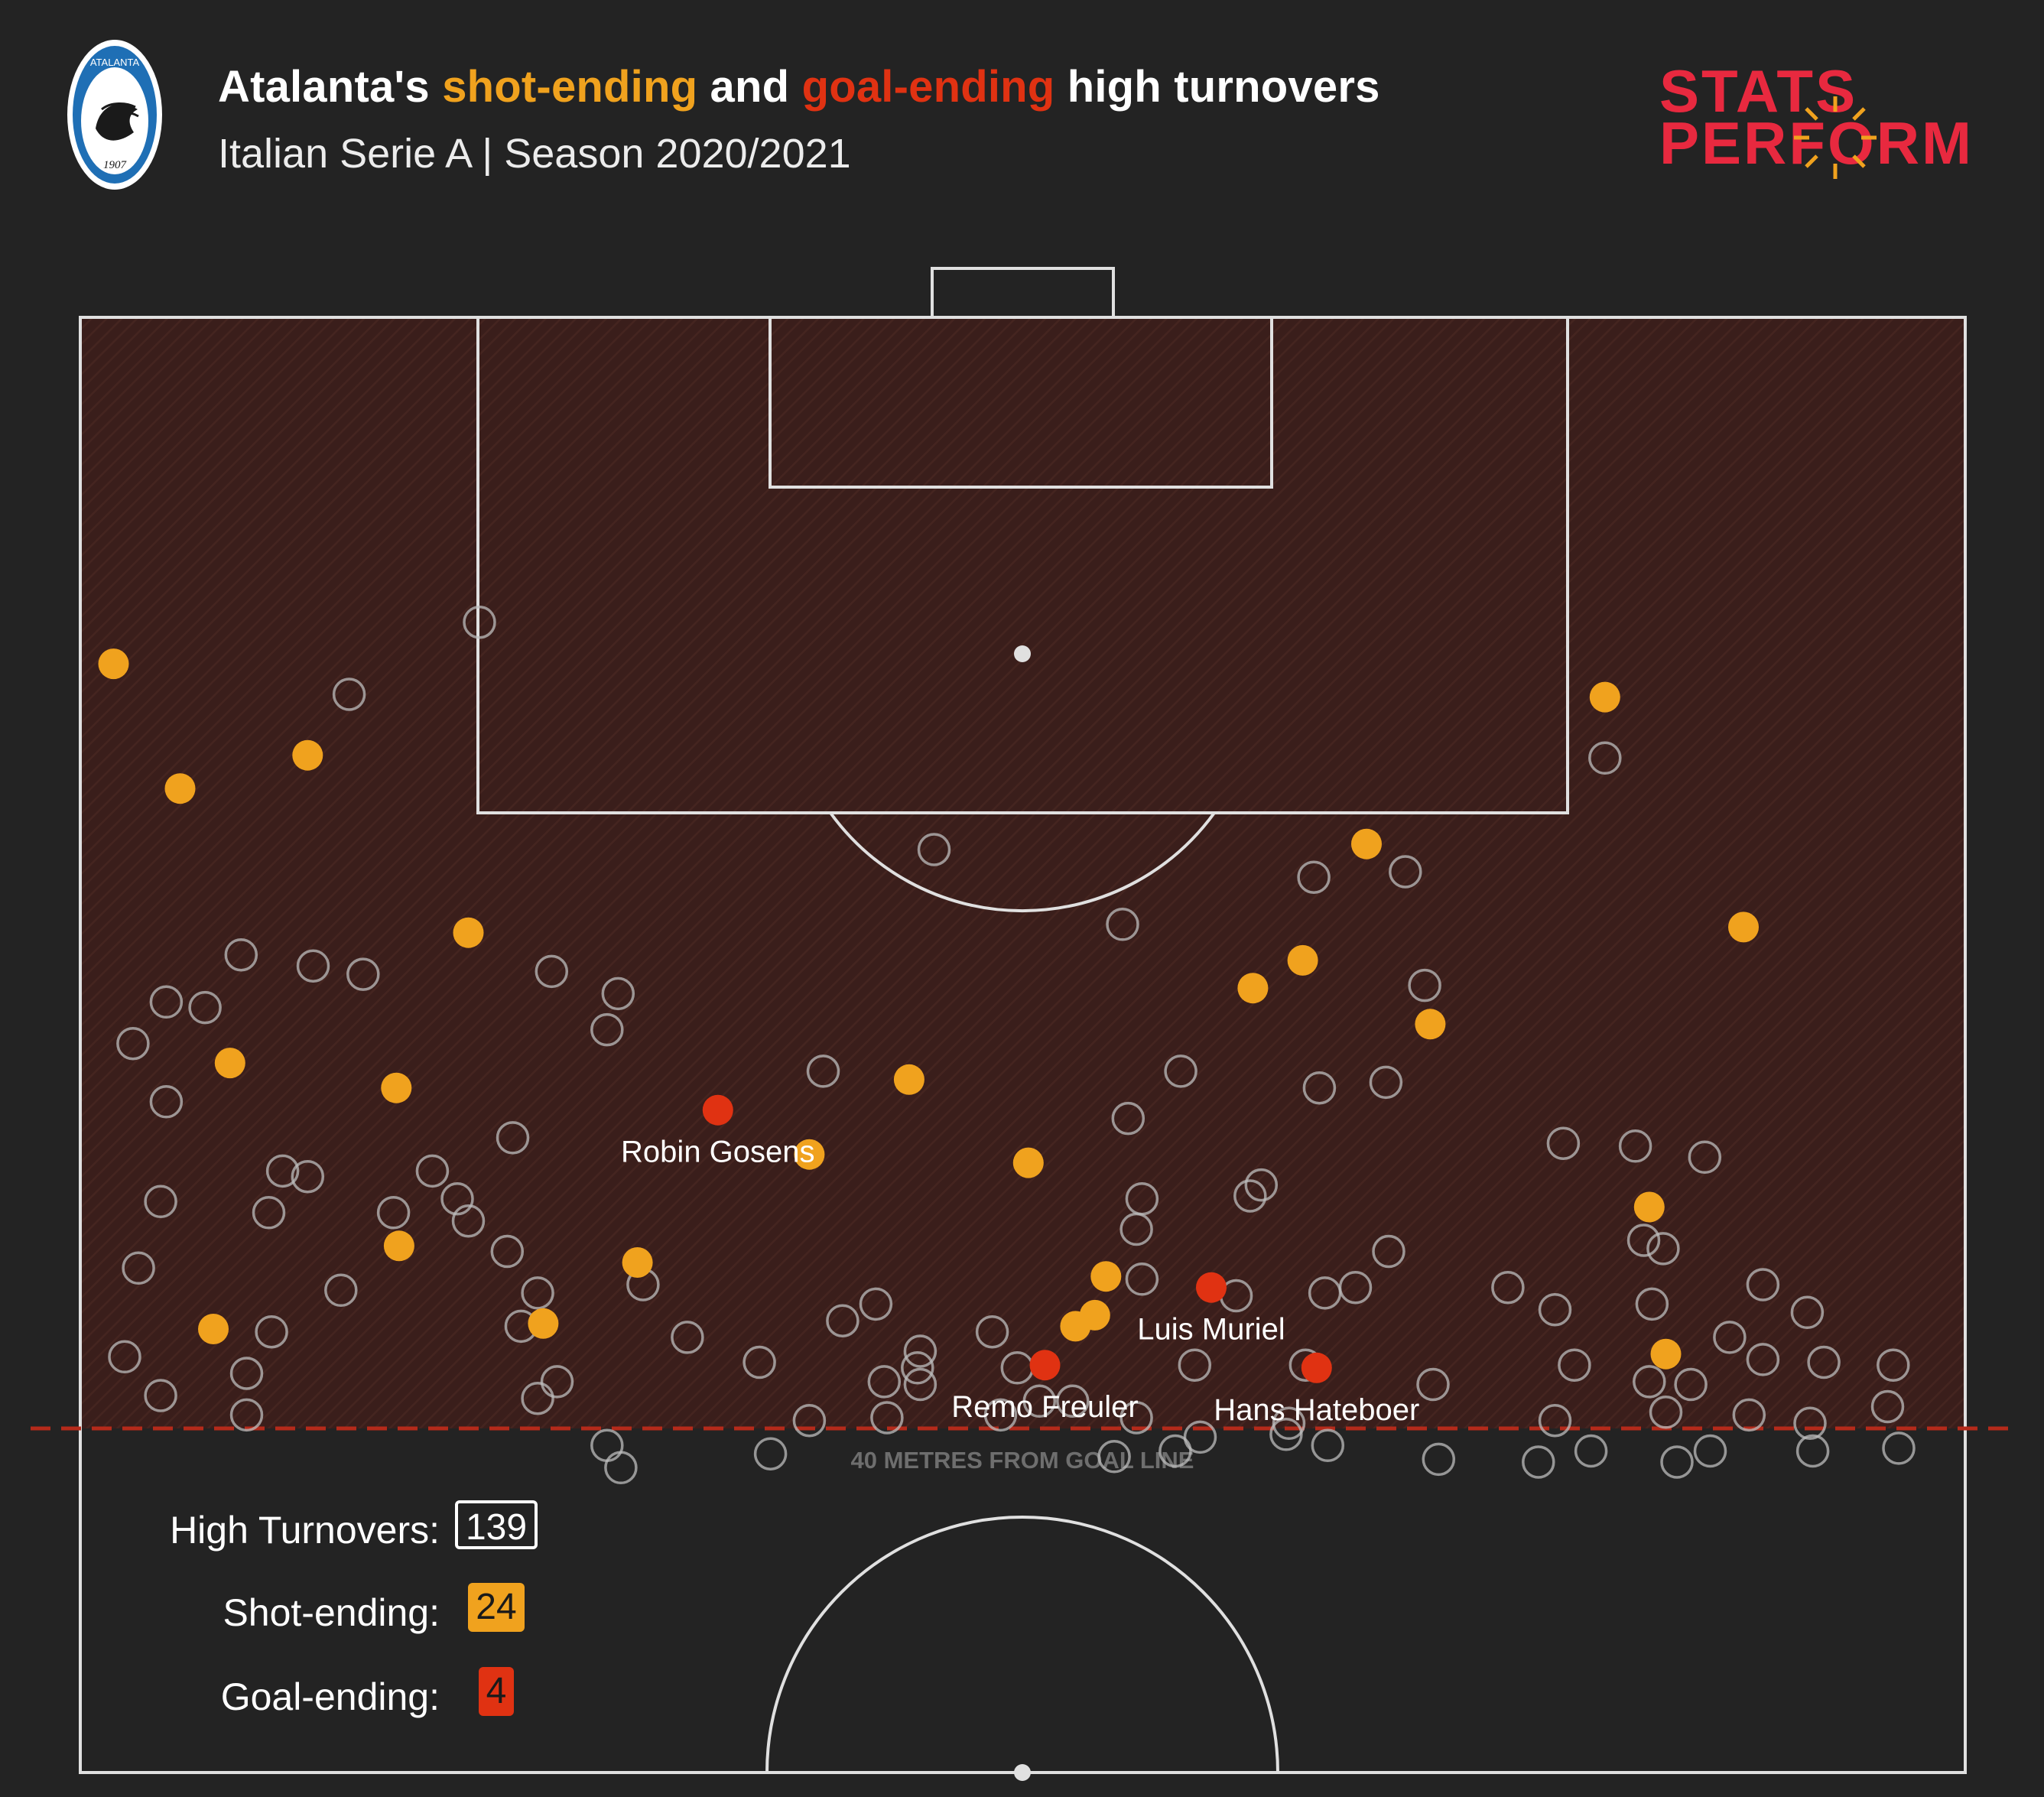  Describe the element at coordinates (496, 1691) in the screenshot. I see `legend-value-goal-ending: 4` at that location.